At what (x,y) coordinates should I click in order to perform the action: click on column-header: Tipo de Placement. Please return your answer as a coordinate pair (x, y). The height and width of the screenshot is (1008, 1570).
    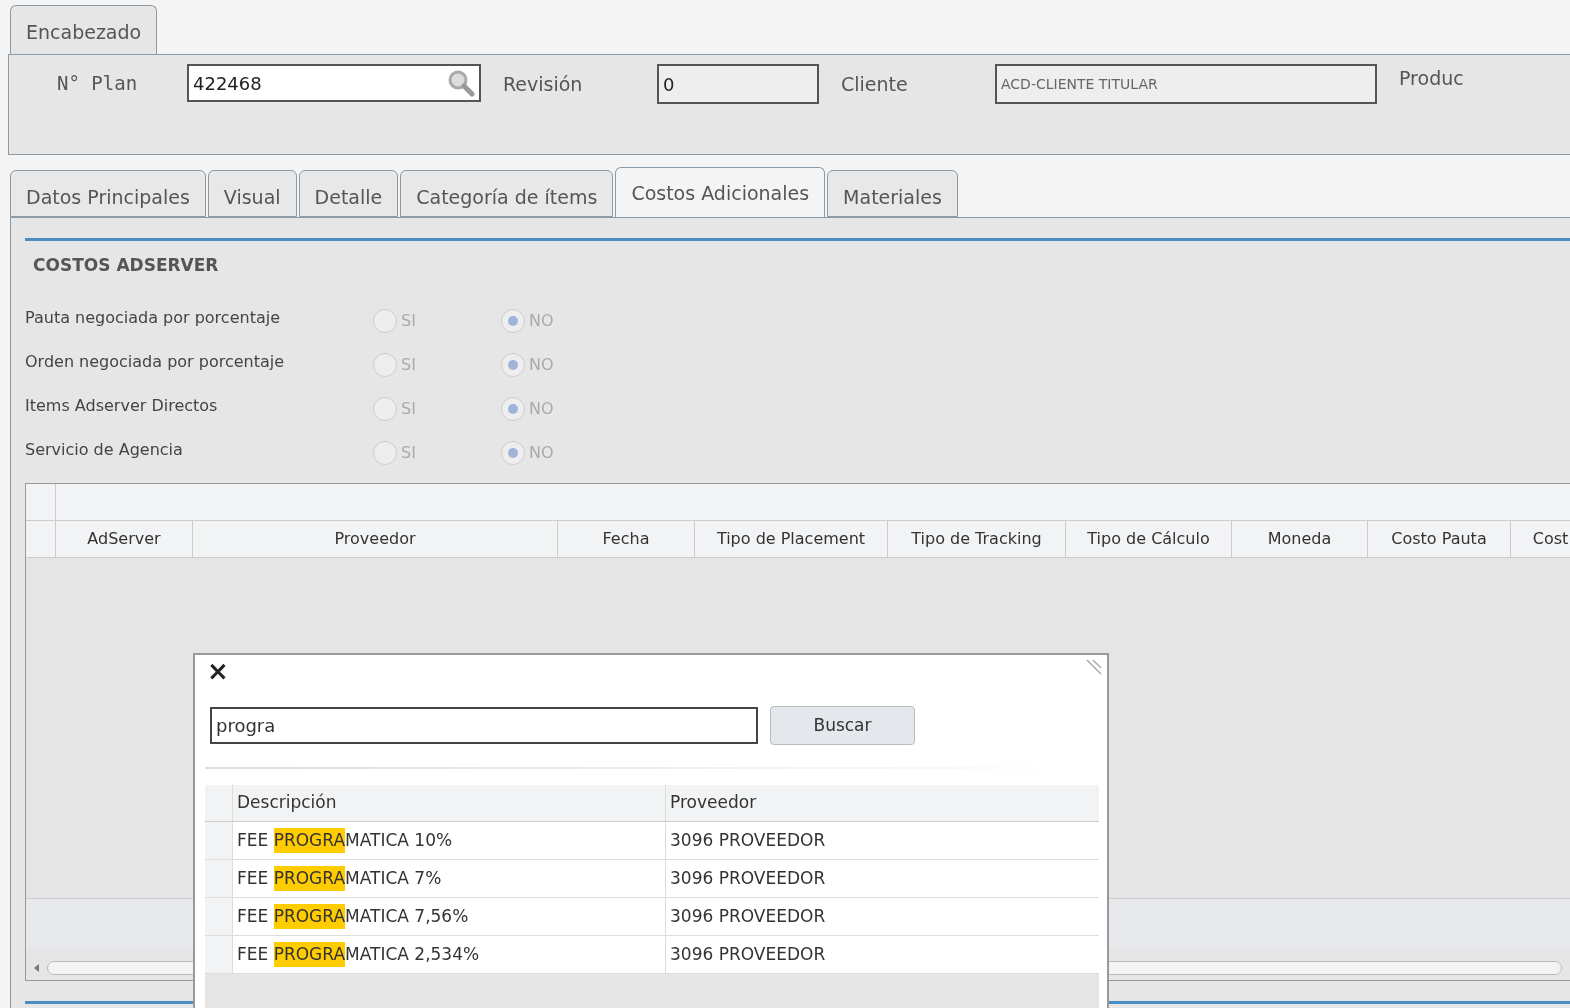
    Looking at the image, I should click on (791, 538).